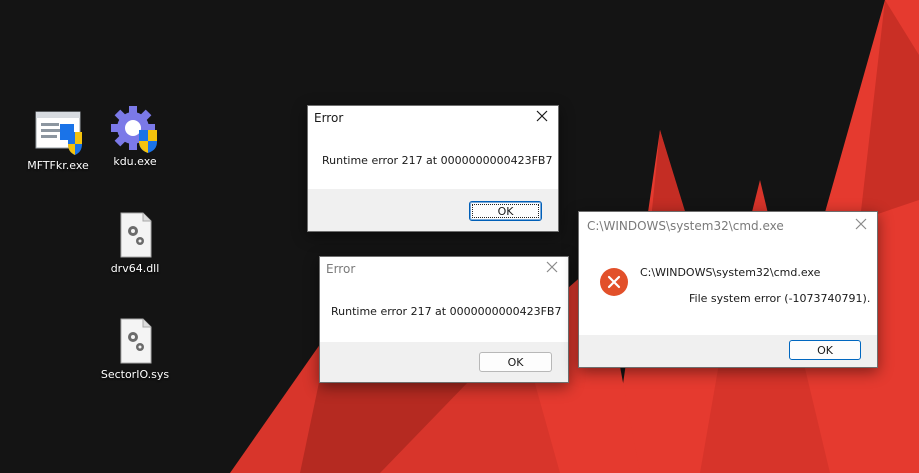 The image size is (919, 473). Describe the element at coordinates (58, 165) in the screenshot. I see `desktop-icon-label: MFTFkr.exe` at that location.